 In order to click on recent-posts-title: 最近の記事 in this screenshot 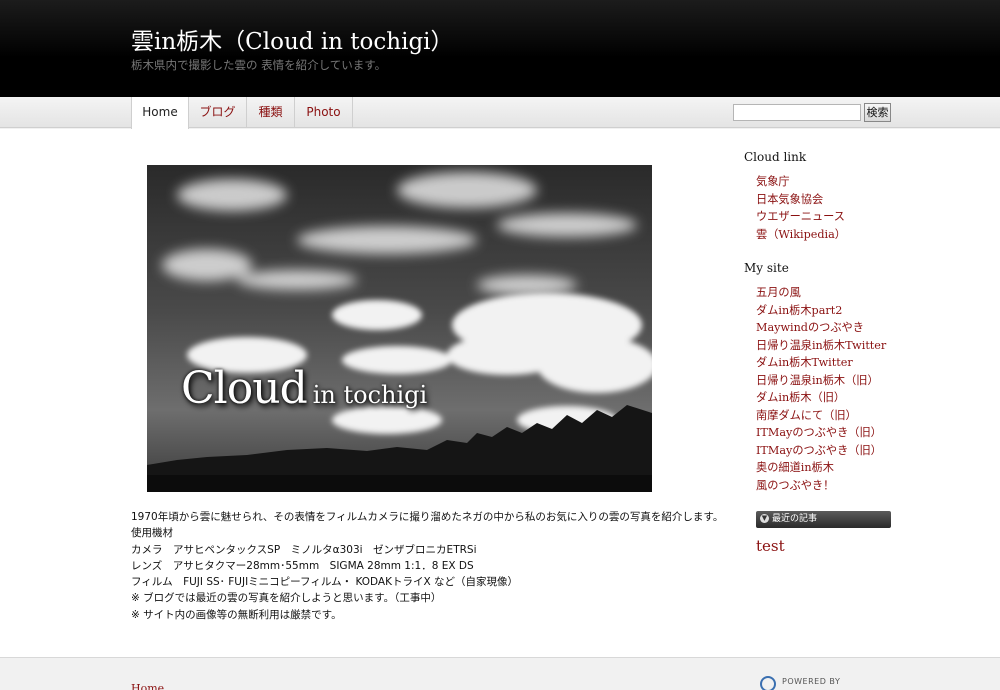, I will do `click(795, 519)`.